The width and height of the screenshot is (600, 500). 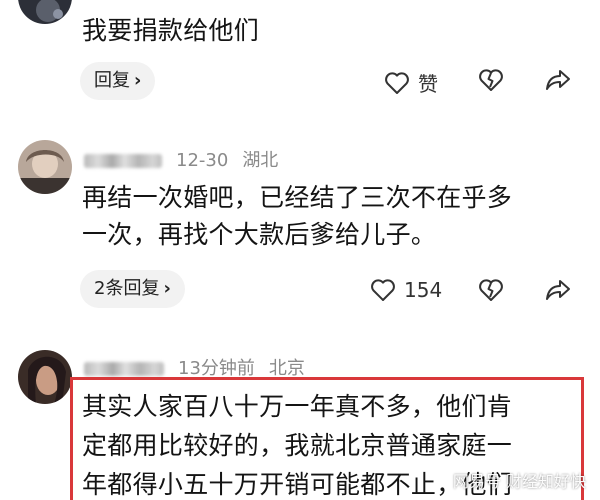 What do you see at coordinates (519, 481) in the screenshot?
I see `watermark: 网易号 财经知好快` at bounding box center [519, 481].